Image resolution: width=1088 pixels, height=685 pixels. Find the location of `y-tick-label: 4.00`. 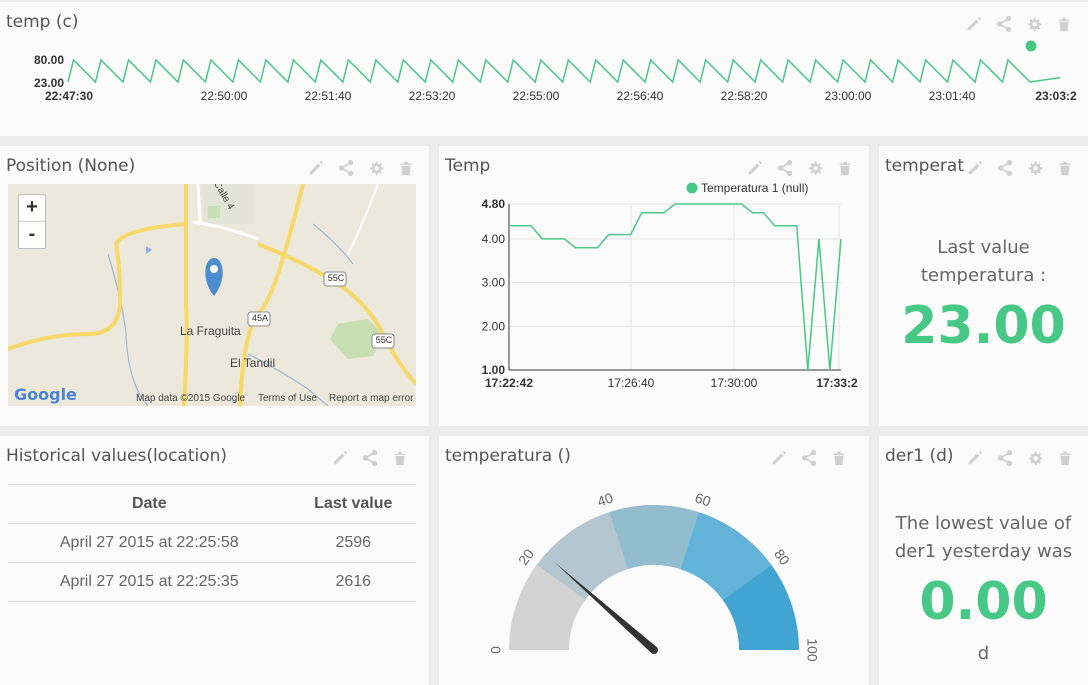

y-tick-label: 4.00 is located at coordinates (494, 239).